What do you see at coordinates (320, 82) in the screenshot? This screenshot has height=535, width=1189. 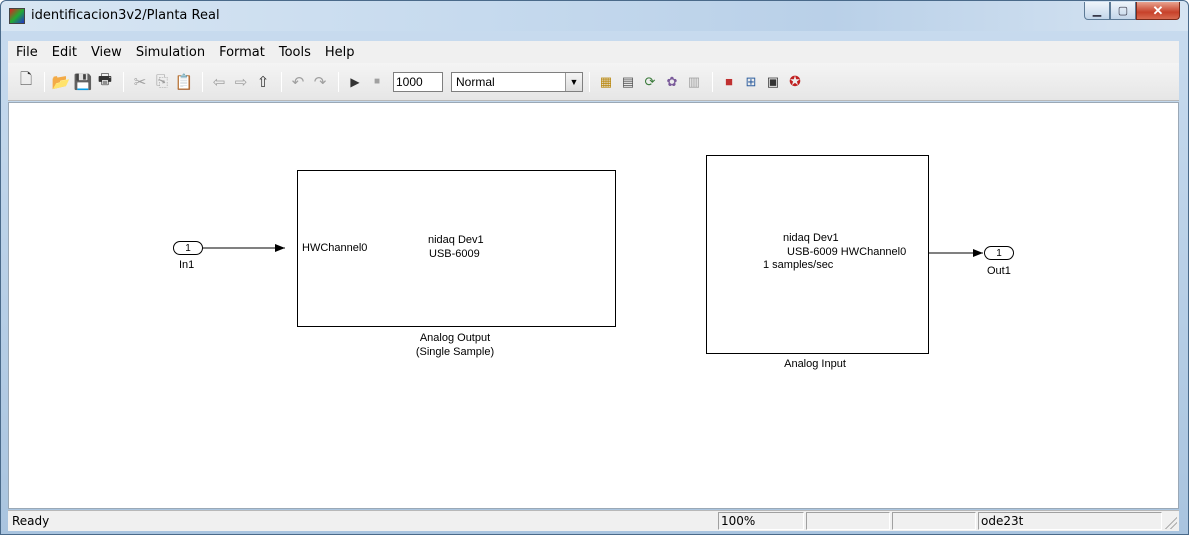 I see `redo-icon: ↷` at bounding box center [320, 82].